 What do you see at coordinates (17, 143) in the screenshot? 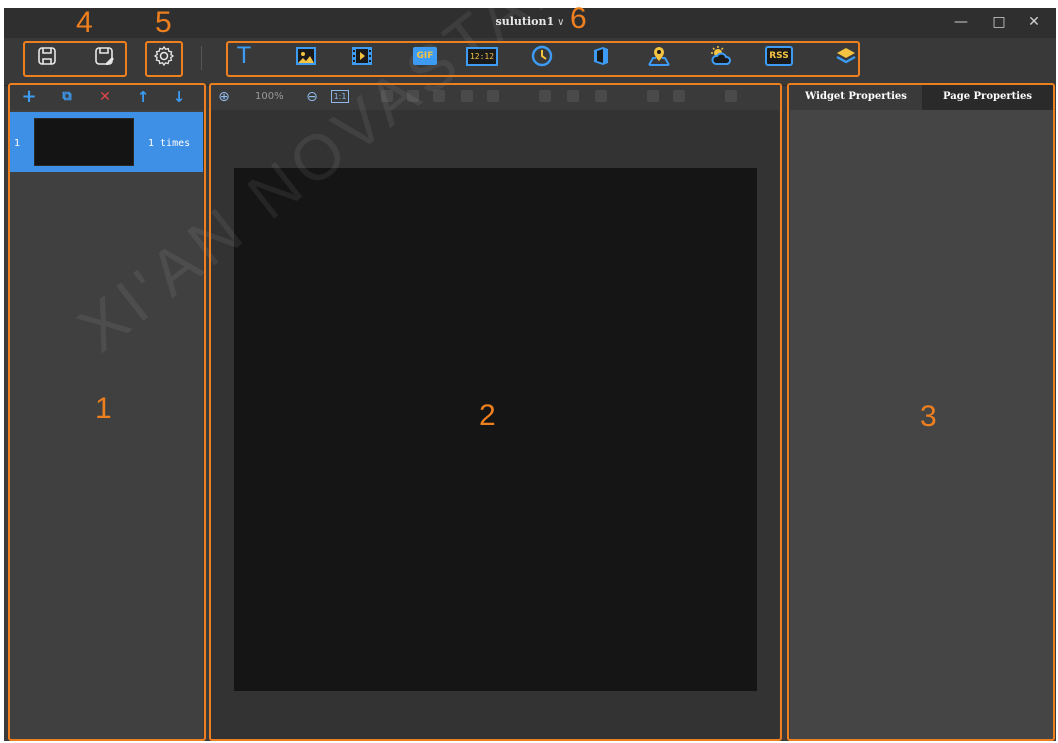
I see `page-number: 1` at bounding box center [17, 143].